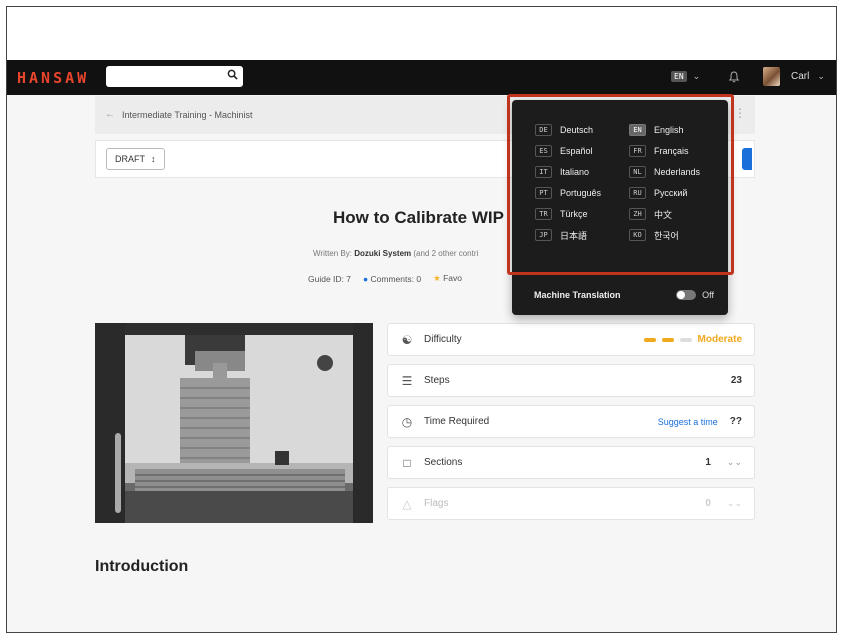  What do you see at coordinates (437, 380) in the screenshot?
I see `steps-label: Steps` at bounding box center [437, 380].